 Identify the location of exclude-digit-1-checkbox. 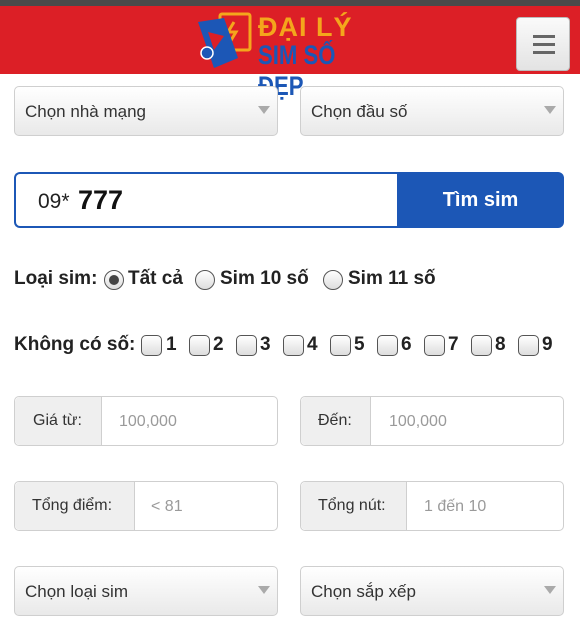
(151, 345).